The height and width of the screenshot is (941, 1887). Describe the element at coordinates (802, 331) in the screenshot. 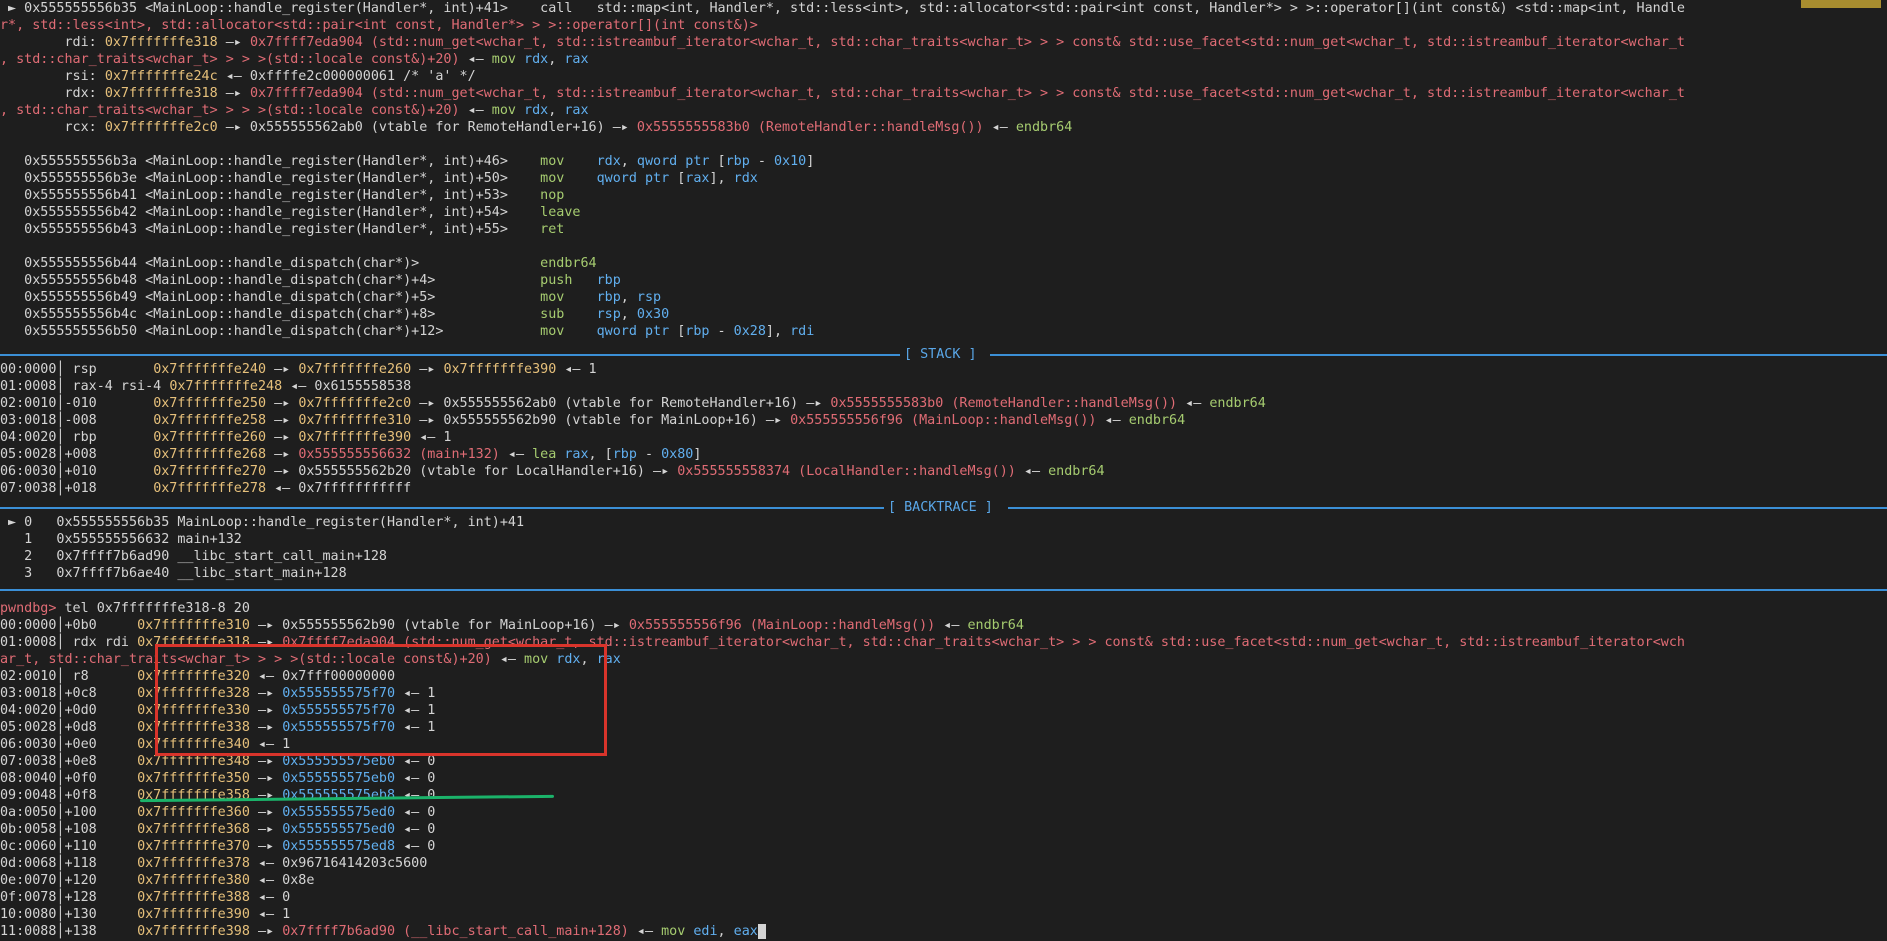

I see `terminal-text-segment: rdi` at that location.